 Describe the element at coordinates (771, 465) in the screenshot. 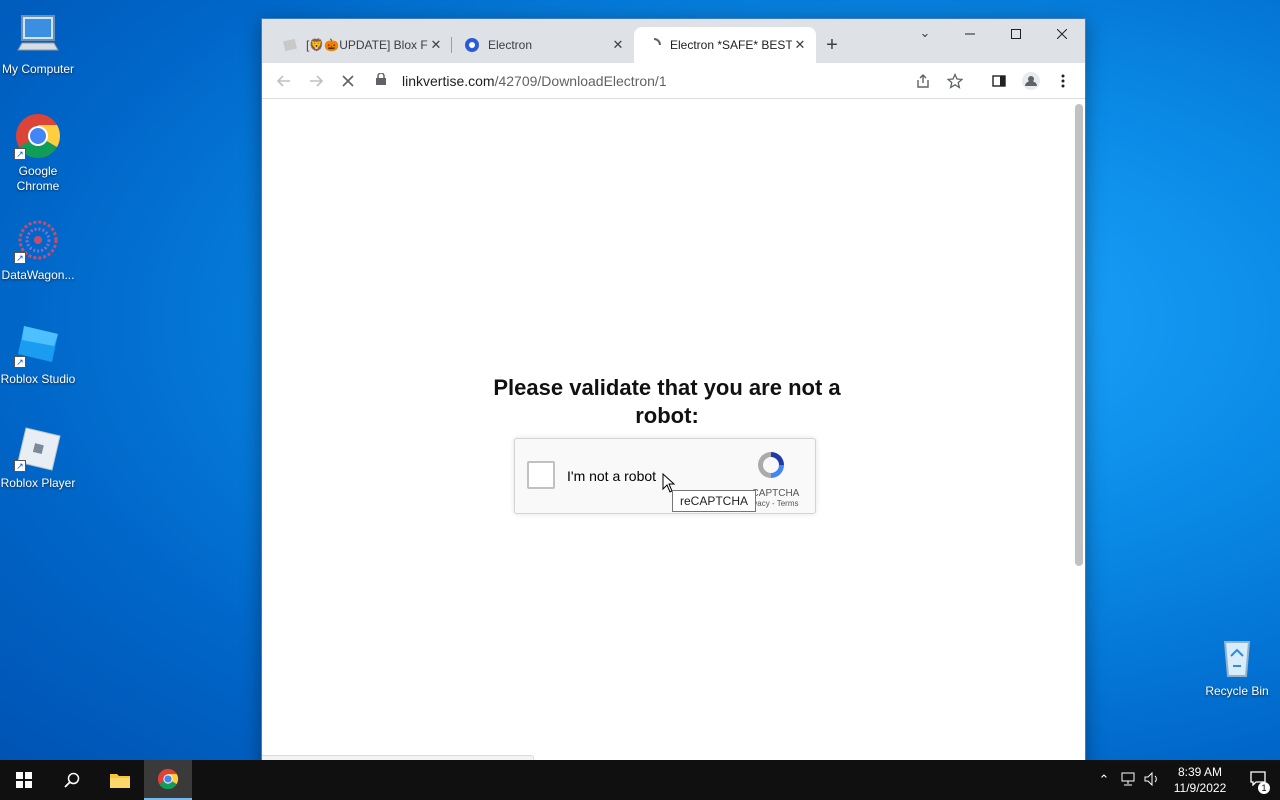

I see `recaptcha-icon` at that location.